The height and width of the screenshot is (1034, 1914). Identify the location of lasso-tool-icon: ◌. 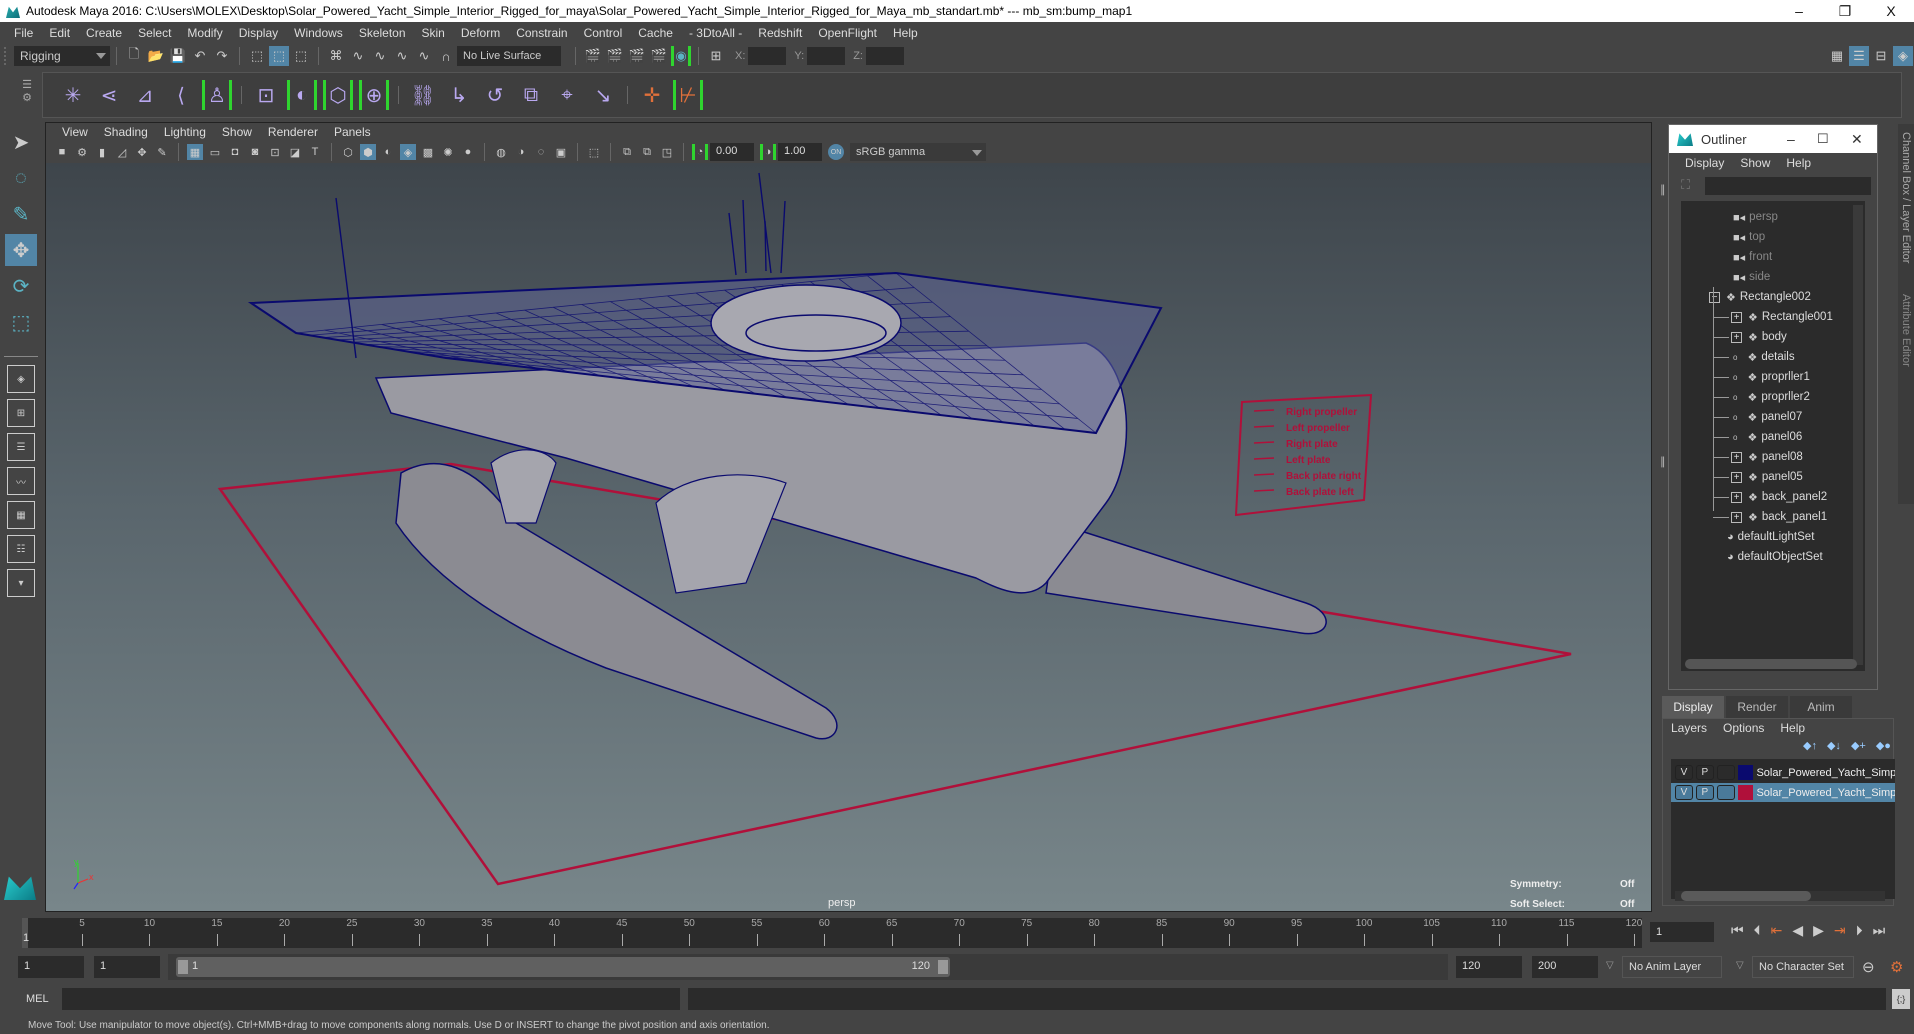
(21, 178).